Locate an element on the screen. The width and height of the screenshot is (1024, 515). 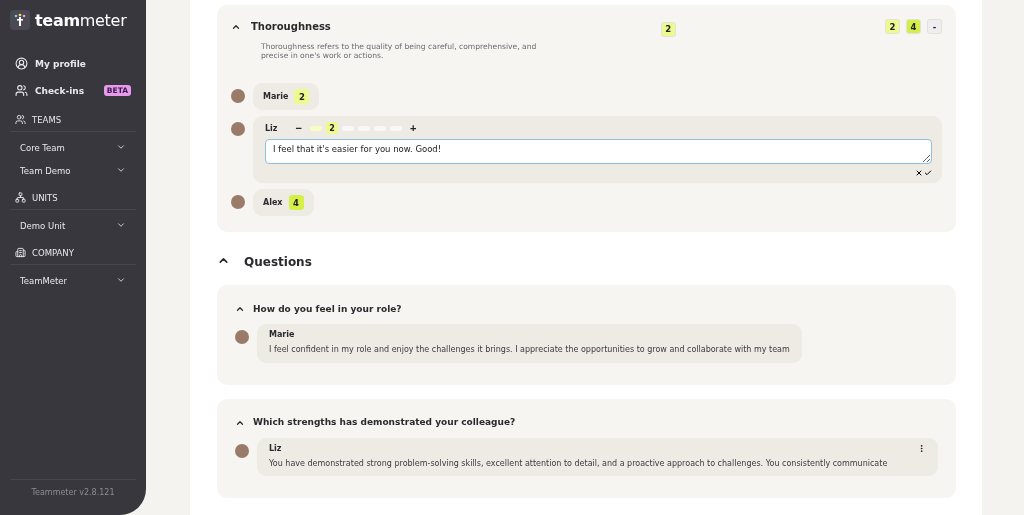
hierarchy-icon is located at coordinates (20, 197).